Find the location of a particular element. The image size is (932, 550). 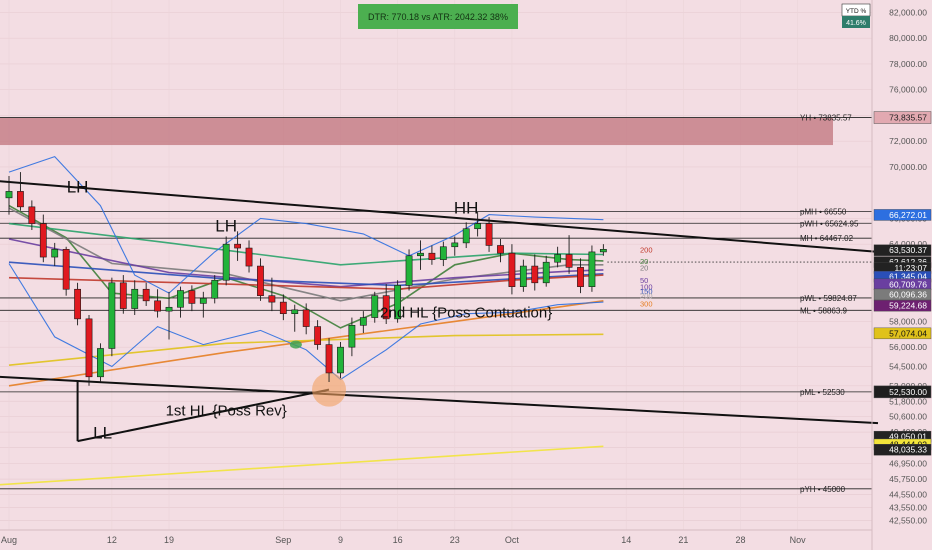

x-tick-label: 16 is located at coordinates (398, 540).